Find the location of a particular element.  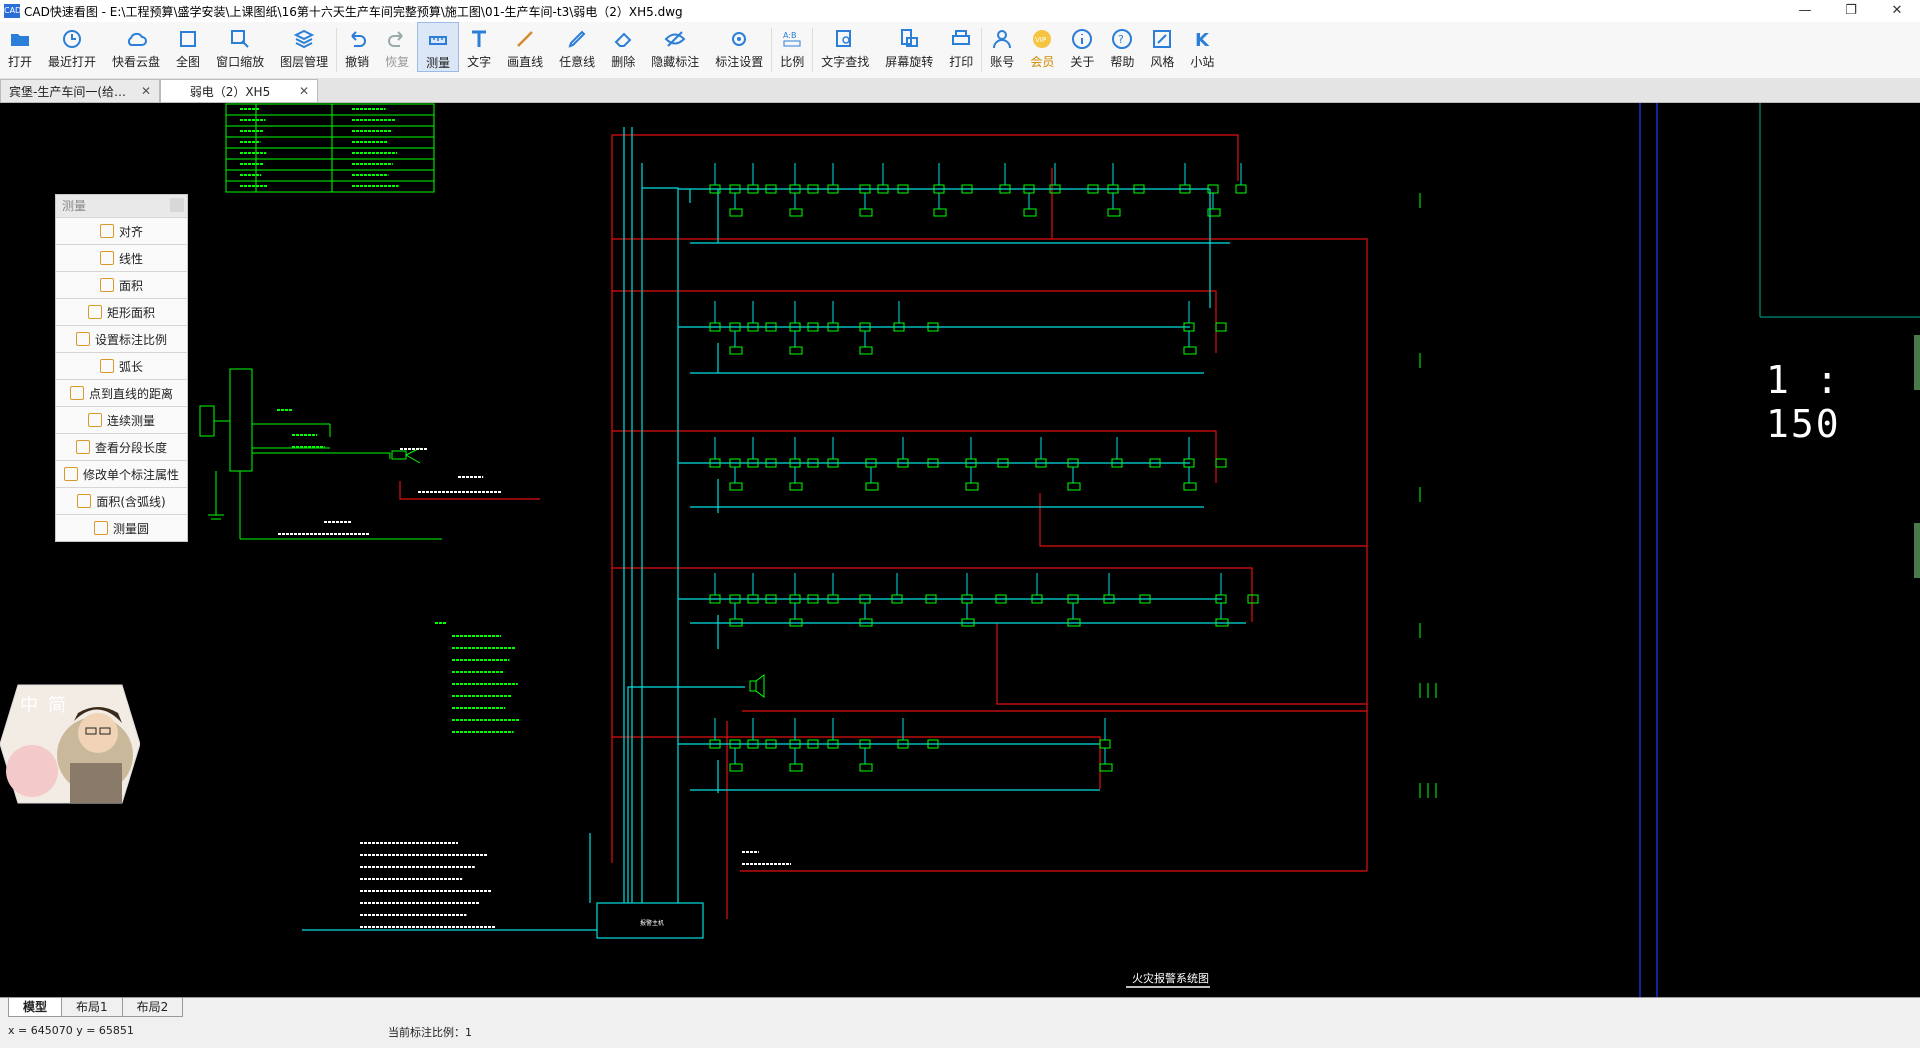

undo-button: 撤销 is located at coordinates (357, 47).